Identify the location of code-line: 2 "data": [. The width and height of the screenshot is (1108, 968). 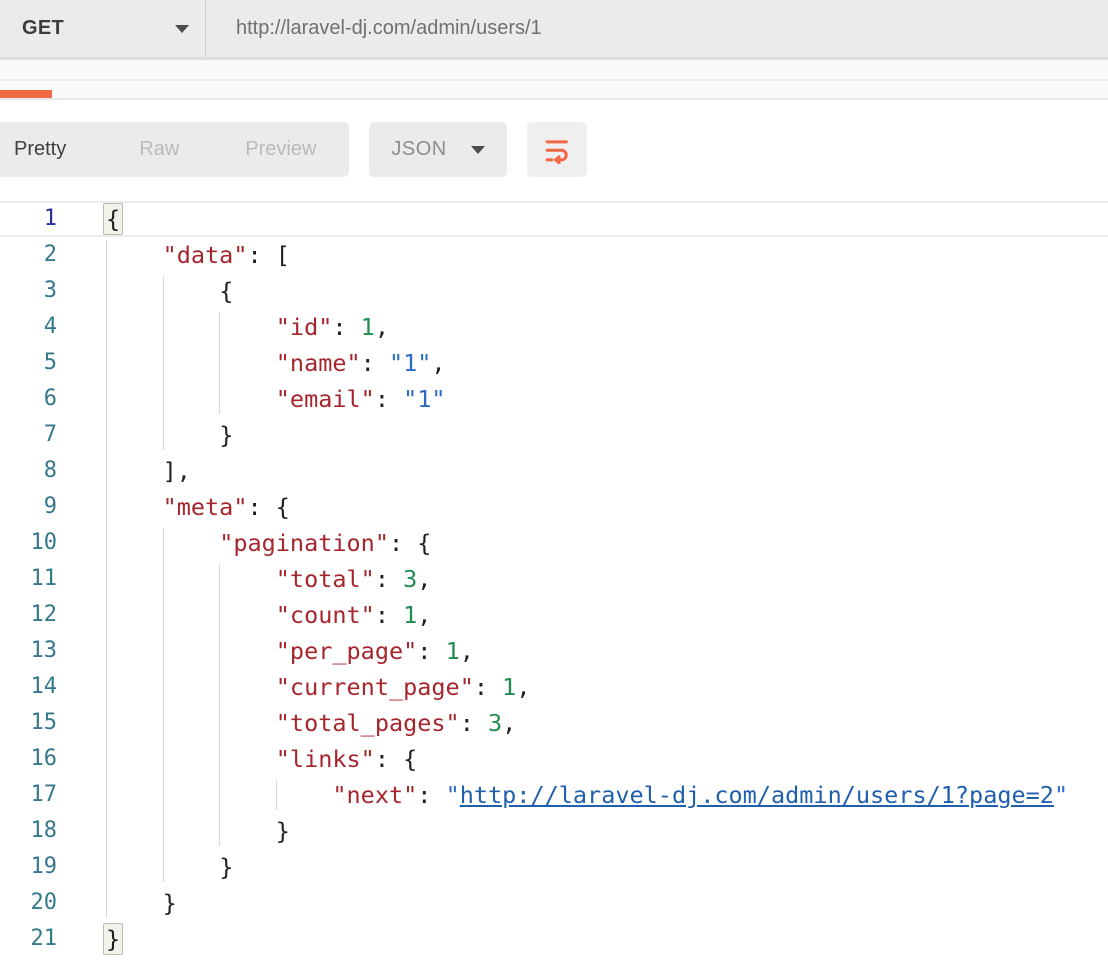
(554, 255).